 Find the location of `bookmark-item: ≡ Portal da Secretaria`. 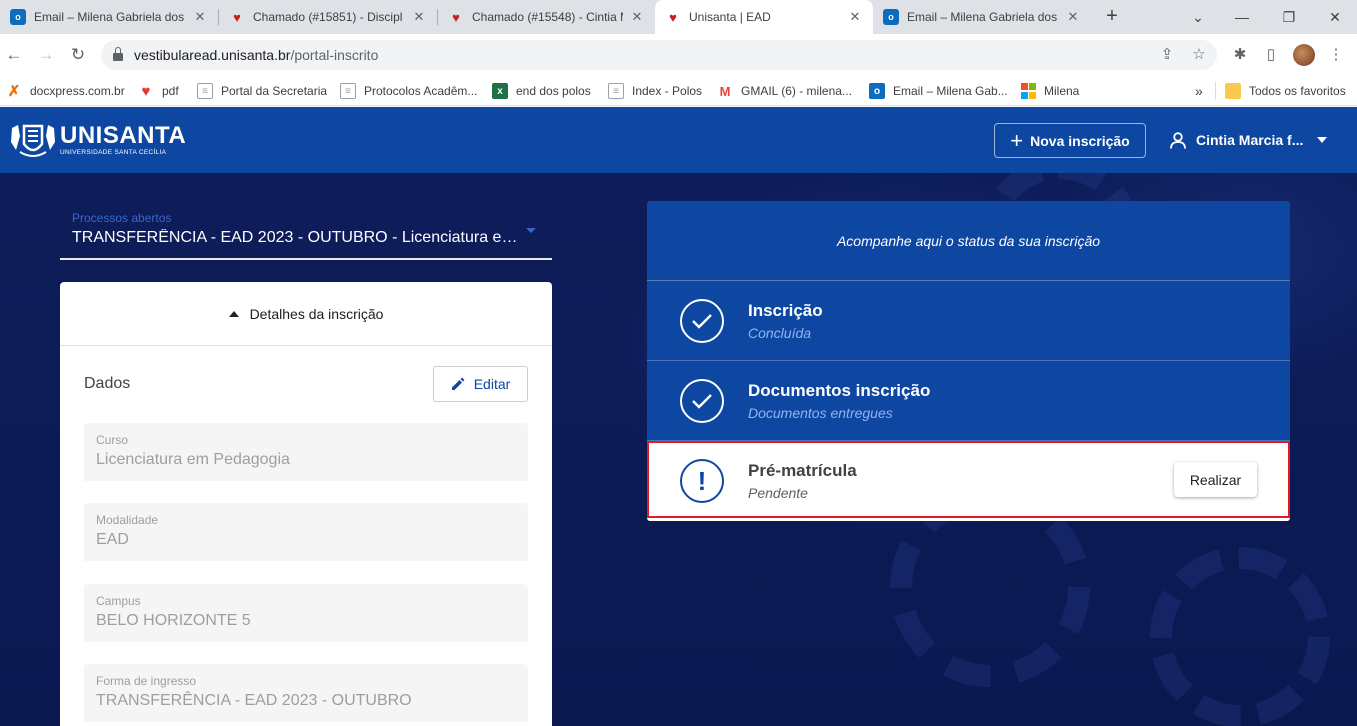

bookmark-item: ≡ Portal da Secretaria is located at coordinates (262, 91).